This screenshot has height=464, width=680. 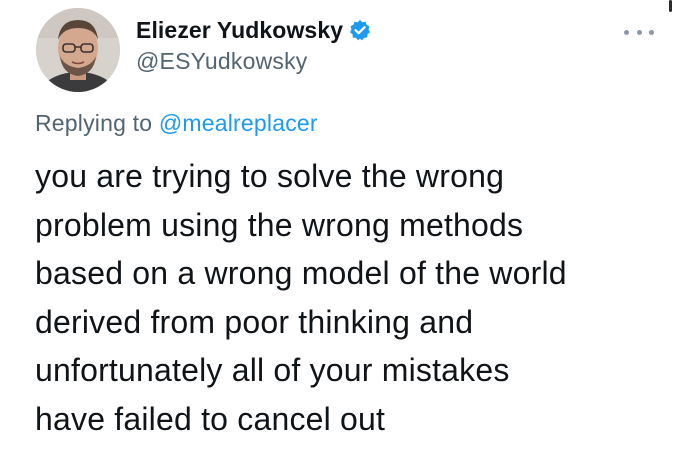 I want to click on reply-mention-link: @mealreplacer, so click(x=238, y=123).